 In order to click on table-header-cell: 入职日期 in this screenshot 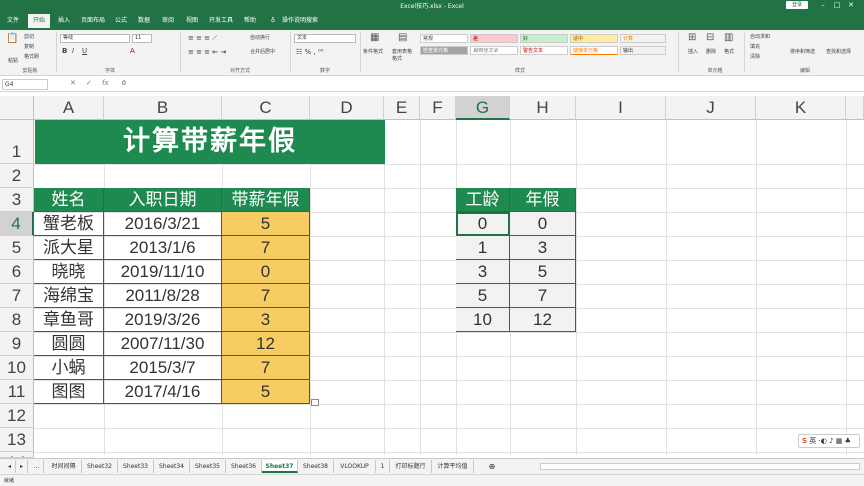, I will do `click(163, 200)`.